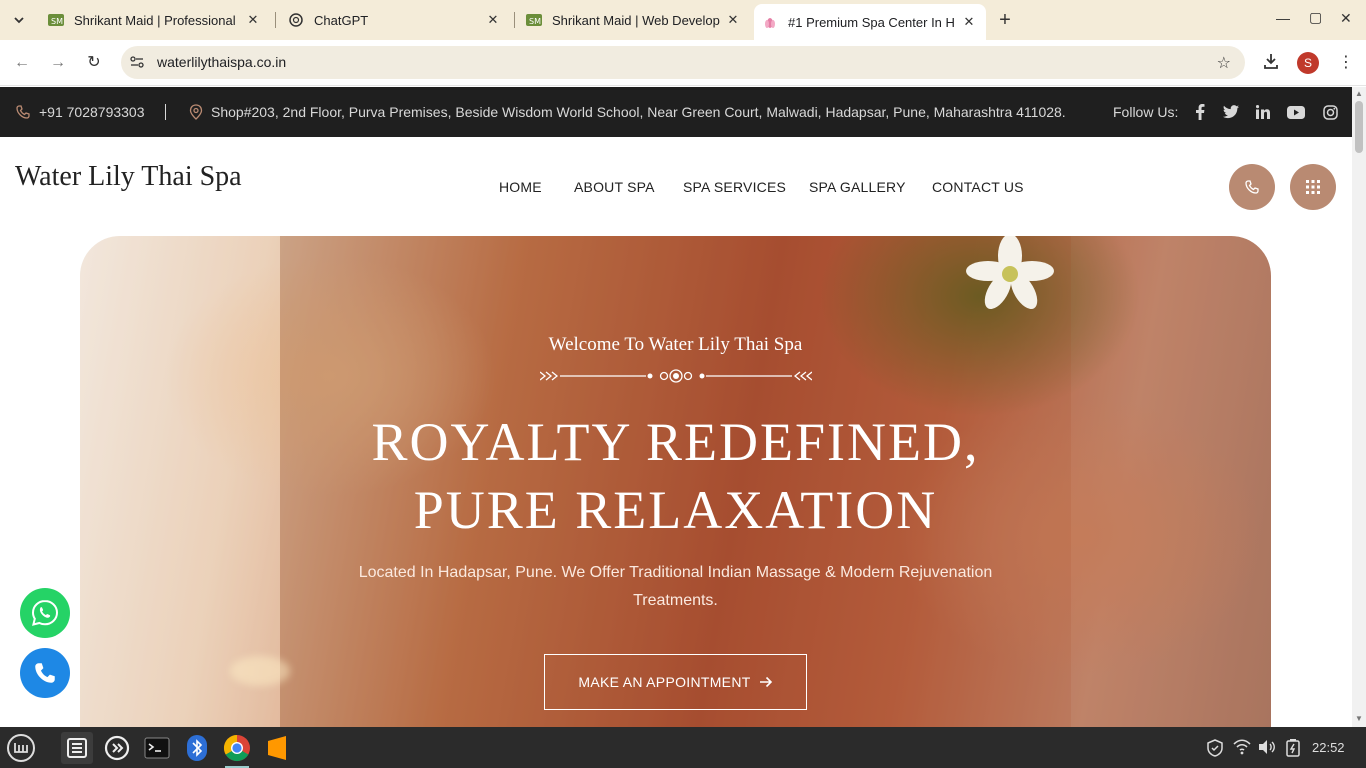  I want to click on browser-toolbar: ← → ↻ waterlilythaispa.co.in ☆ ⋮, so click(683, 63).